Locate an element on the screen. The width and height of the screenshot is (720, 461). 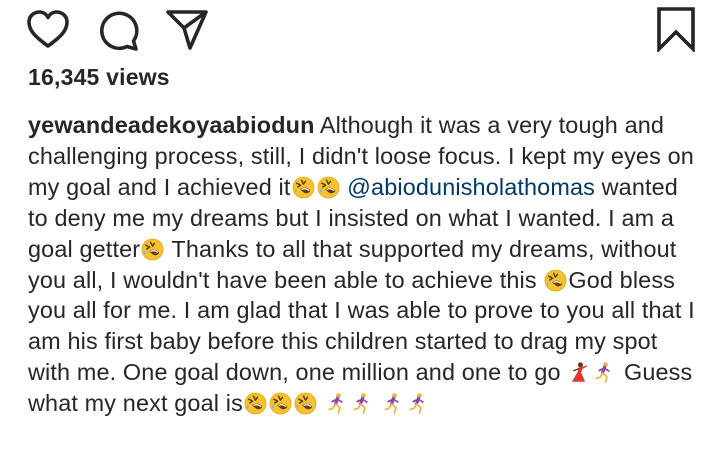
comment-icon is located at coordinates (119, 30).